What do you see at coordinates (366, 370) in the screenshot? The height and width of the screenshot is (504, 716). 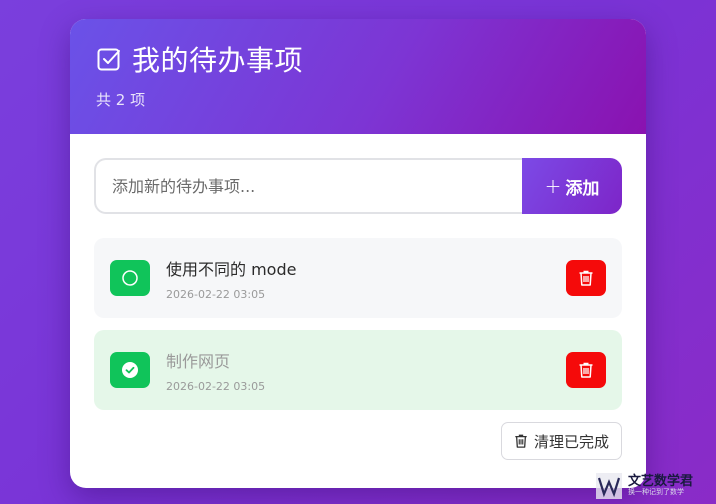 I see `todo-texts: 制作网页 2026-02-22 03:05` at bounding box center [366, 370].